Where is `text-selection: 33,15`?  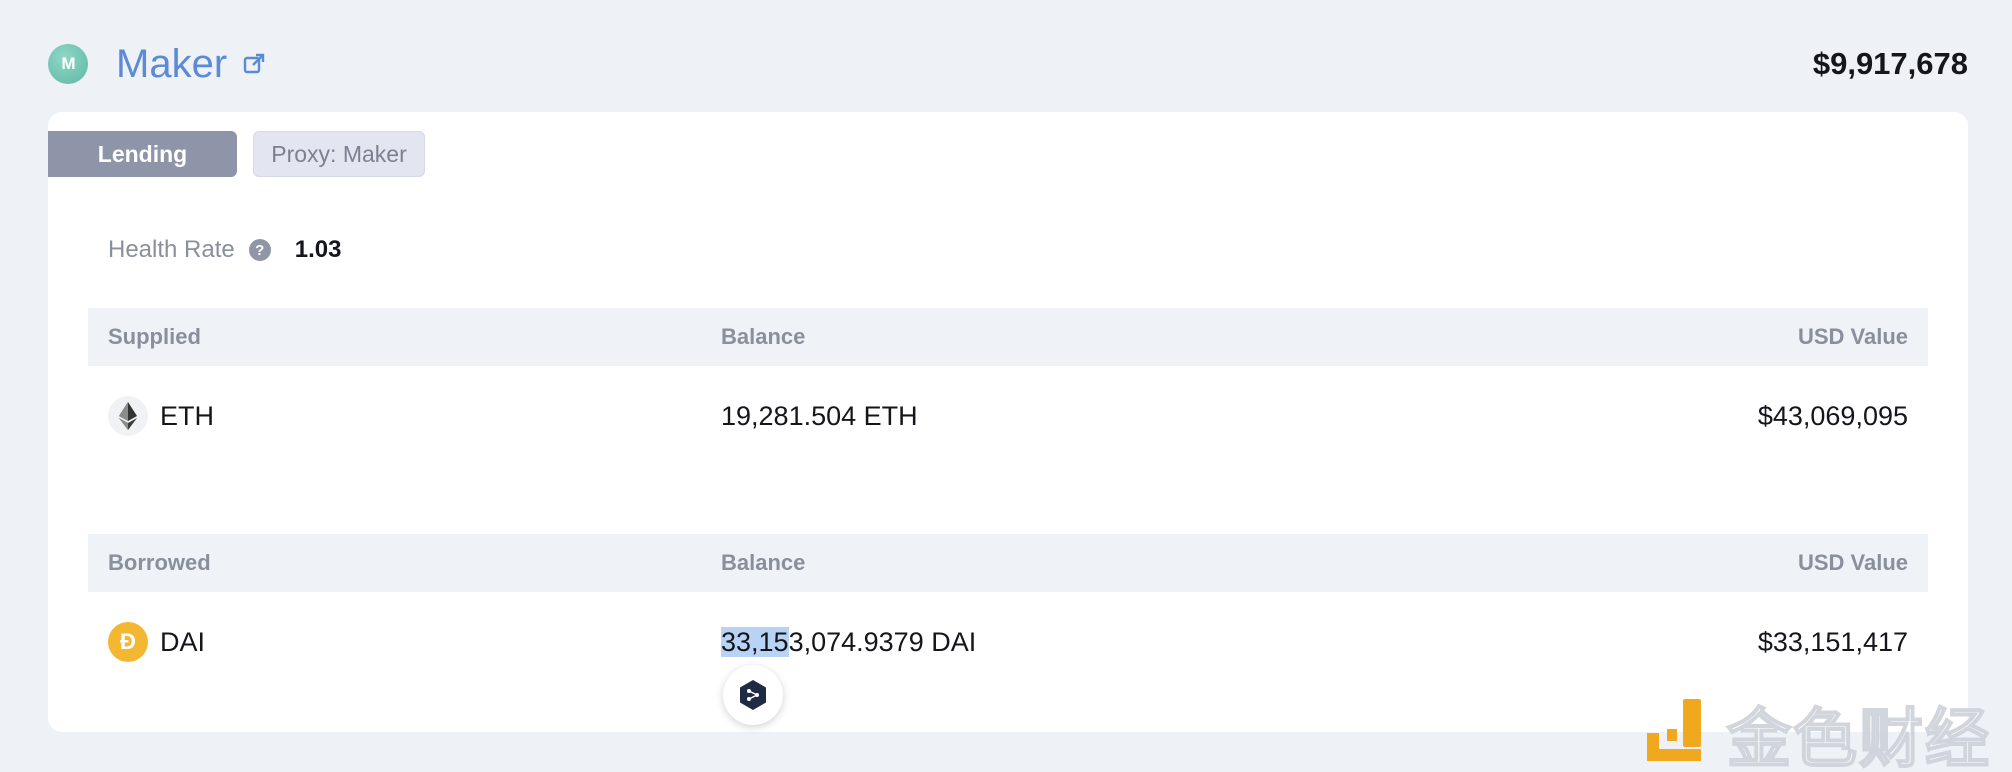 text-selection: 33,15 is located at coordinates (755, 641).